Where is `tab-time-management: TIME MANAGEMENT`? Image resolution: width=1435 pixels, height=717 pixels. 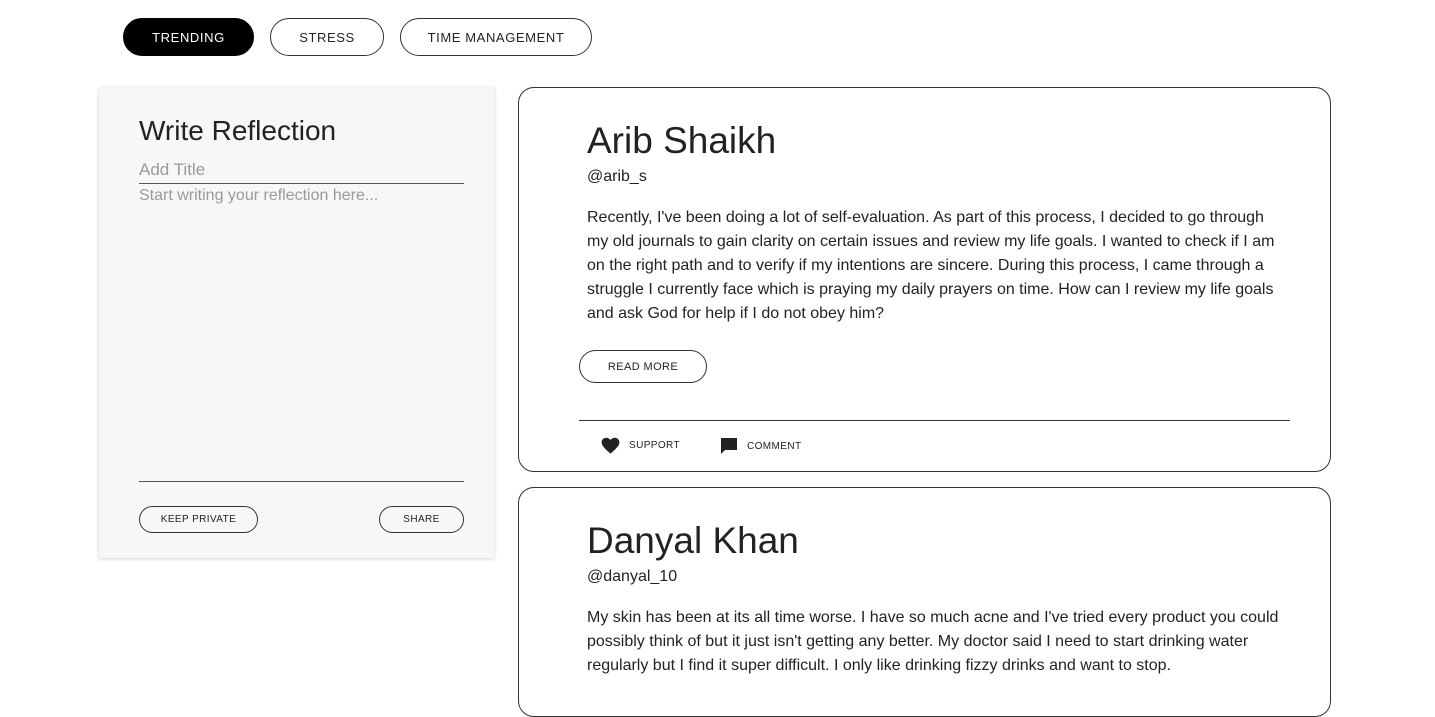 tab-time-management: TIME MANAGEMENT is located at coordinates (496, 37).